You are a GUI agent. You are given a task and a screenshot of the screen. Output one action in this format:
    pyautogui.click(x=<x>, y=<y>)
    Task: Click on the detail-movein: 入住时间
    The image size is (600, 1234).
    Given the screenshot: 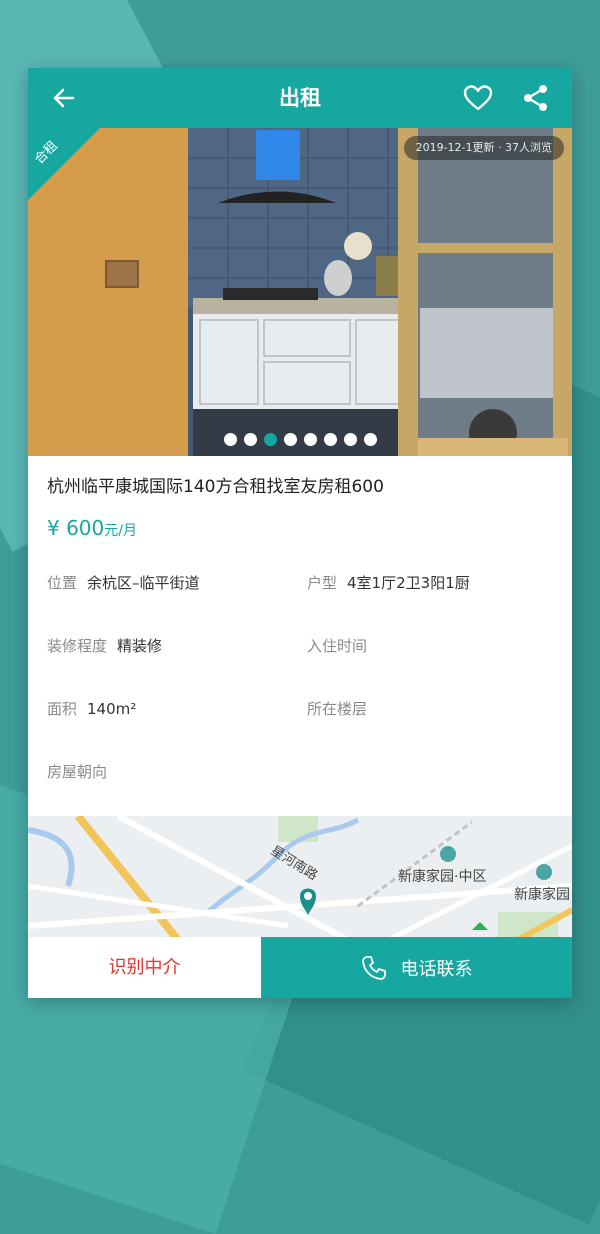 What is the action you would take?
    pyautogui.click(x=342, y=645)
    